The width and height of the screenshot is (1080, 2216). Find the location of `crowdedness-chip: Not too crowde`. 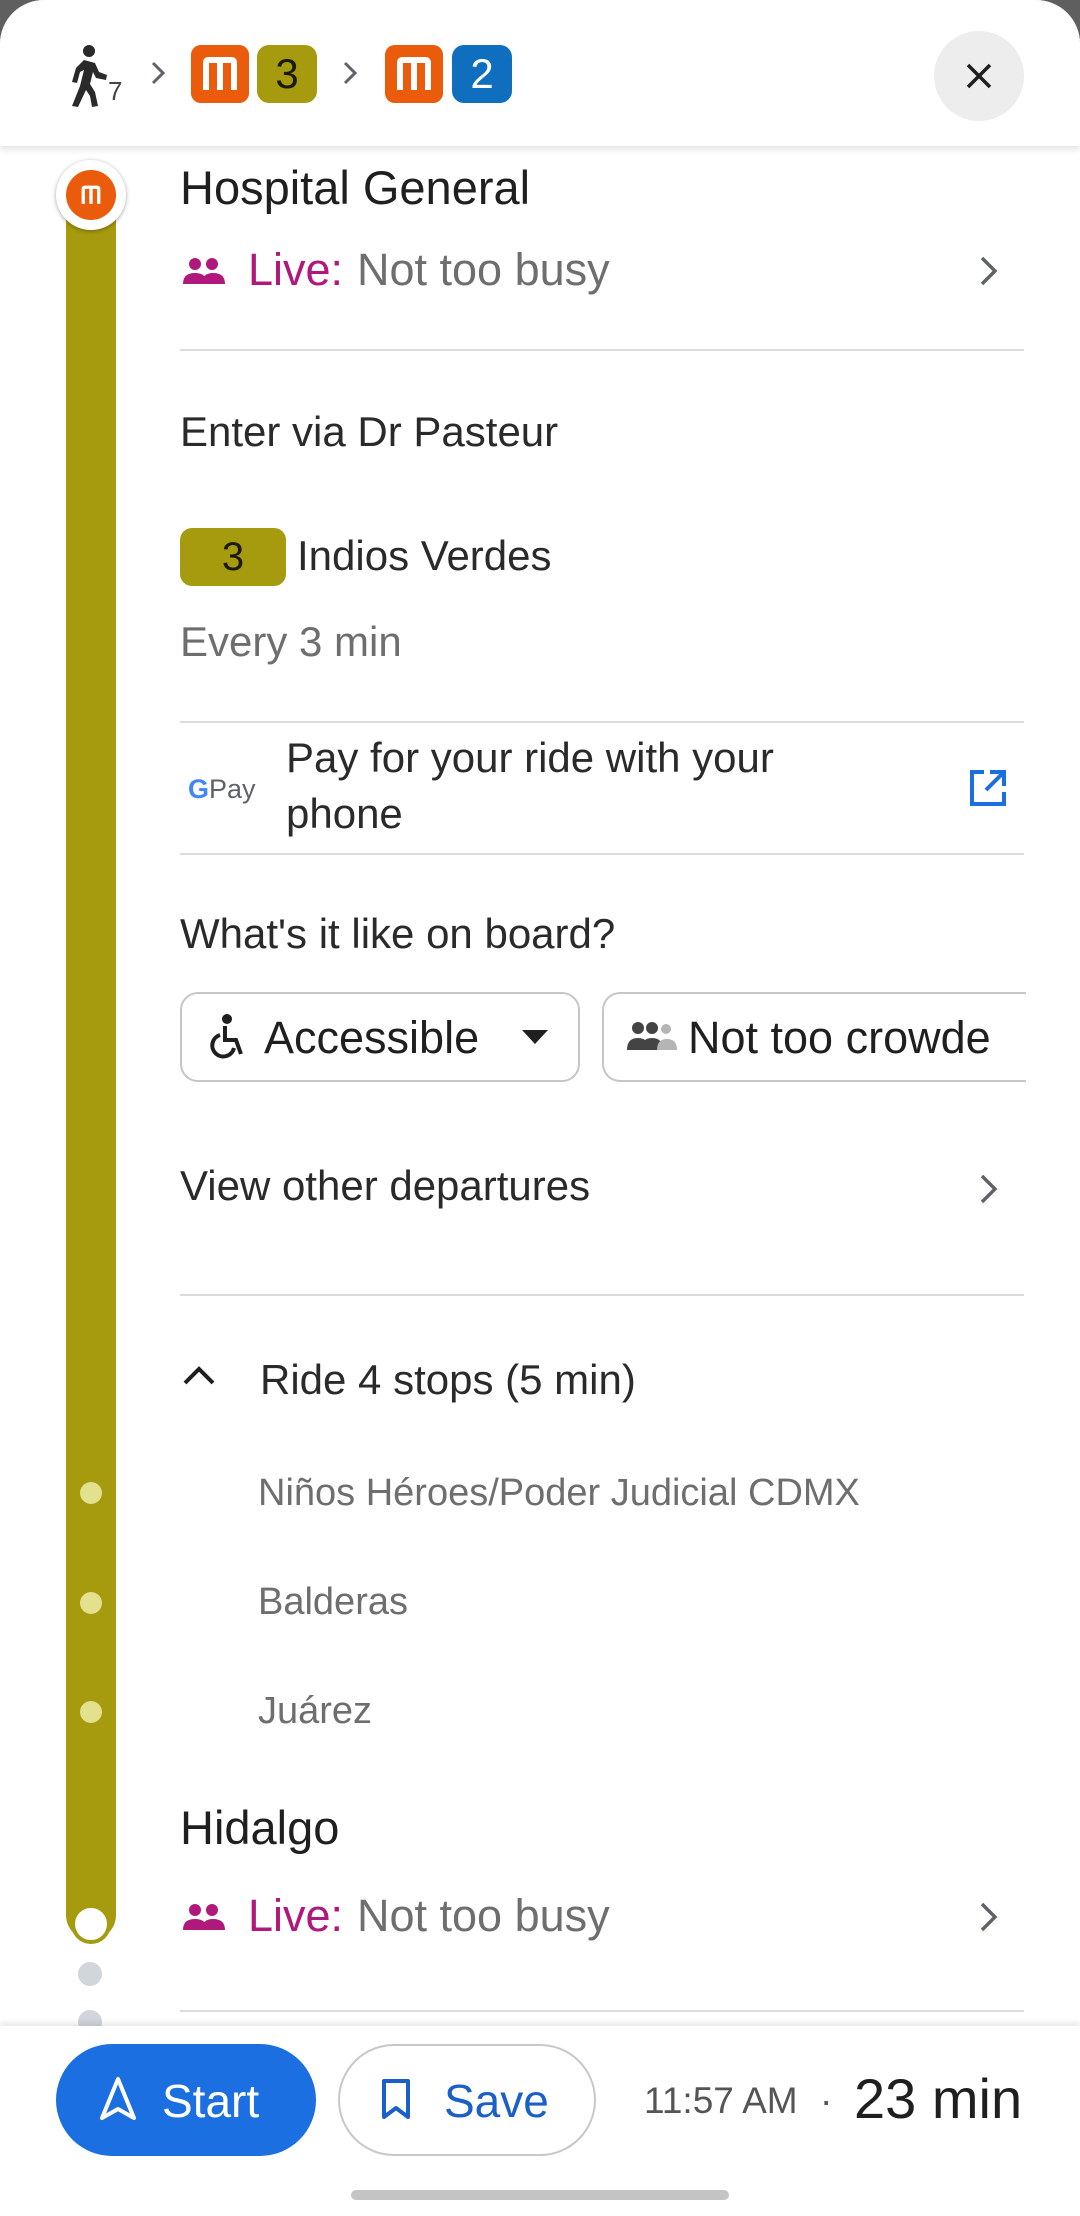

crowdedness-chip: Not too crowde is located at coordinates (814, 1037).